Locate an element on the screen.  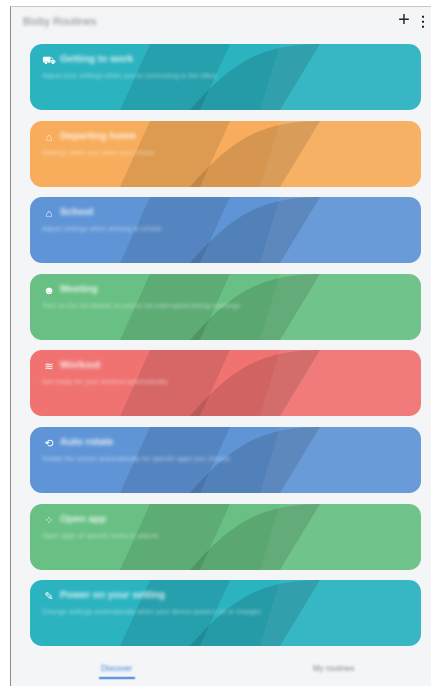
magic-icon: ✎ is located at coordinates (49, 597).